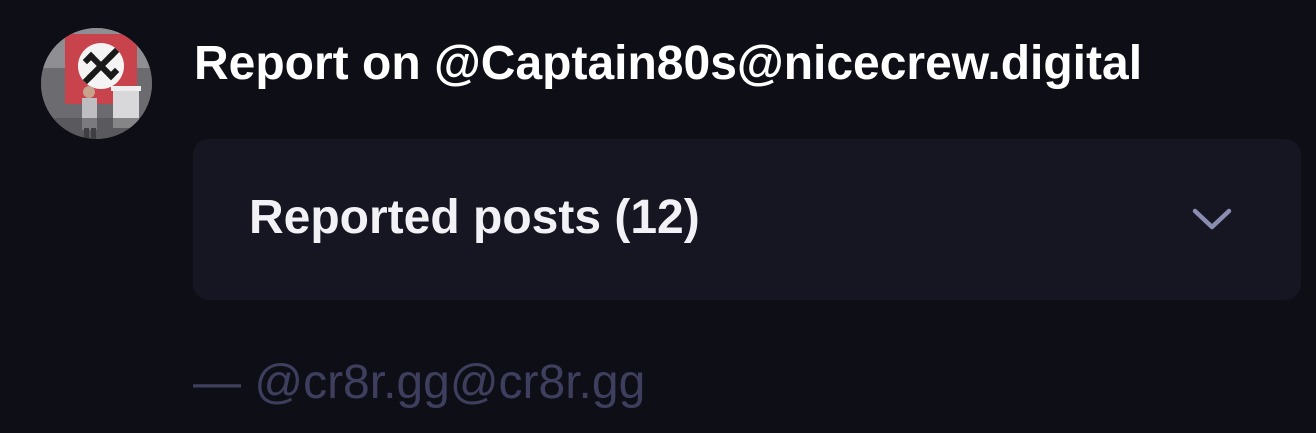  I want to click on reporter-dash: —, so click(217, 382).